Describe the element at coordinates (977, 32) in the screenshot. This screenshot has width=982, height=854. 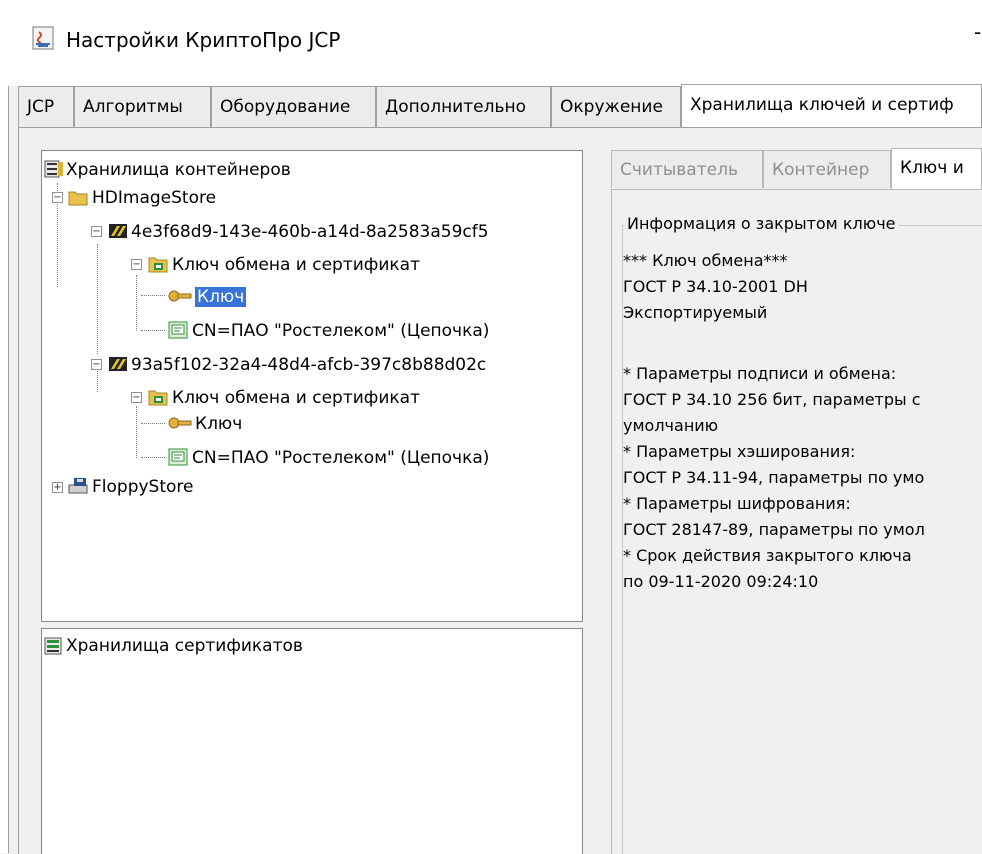
I see `minimize-button: -` at that location.